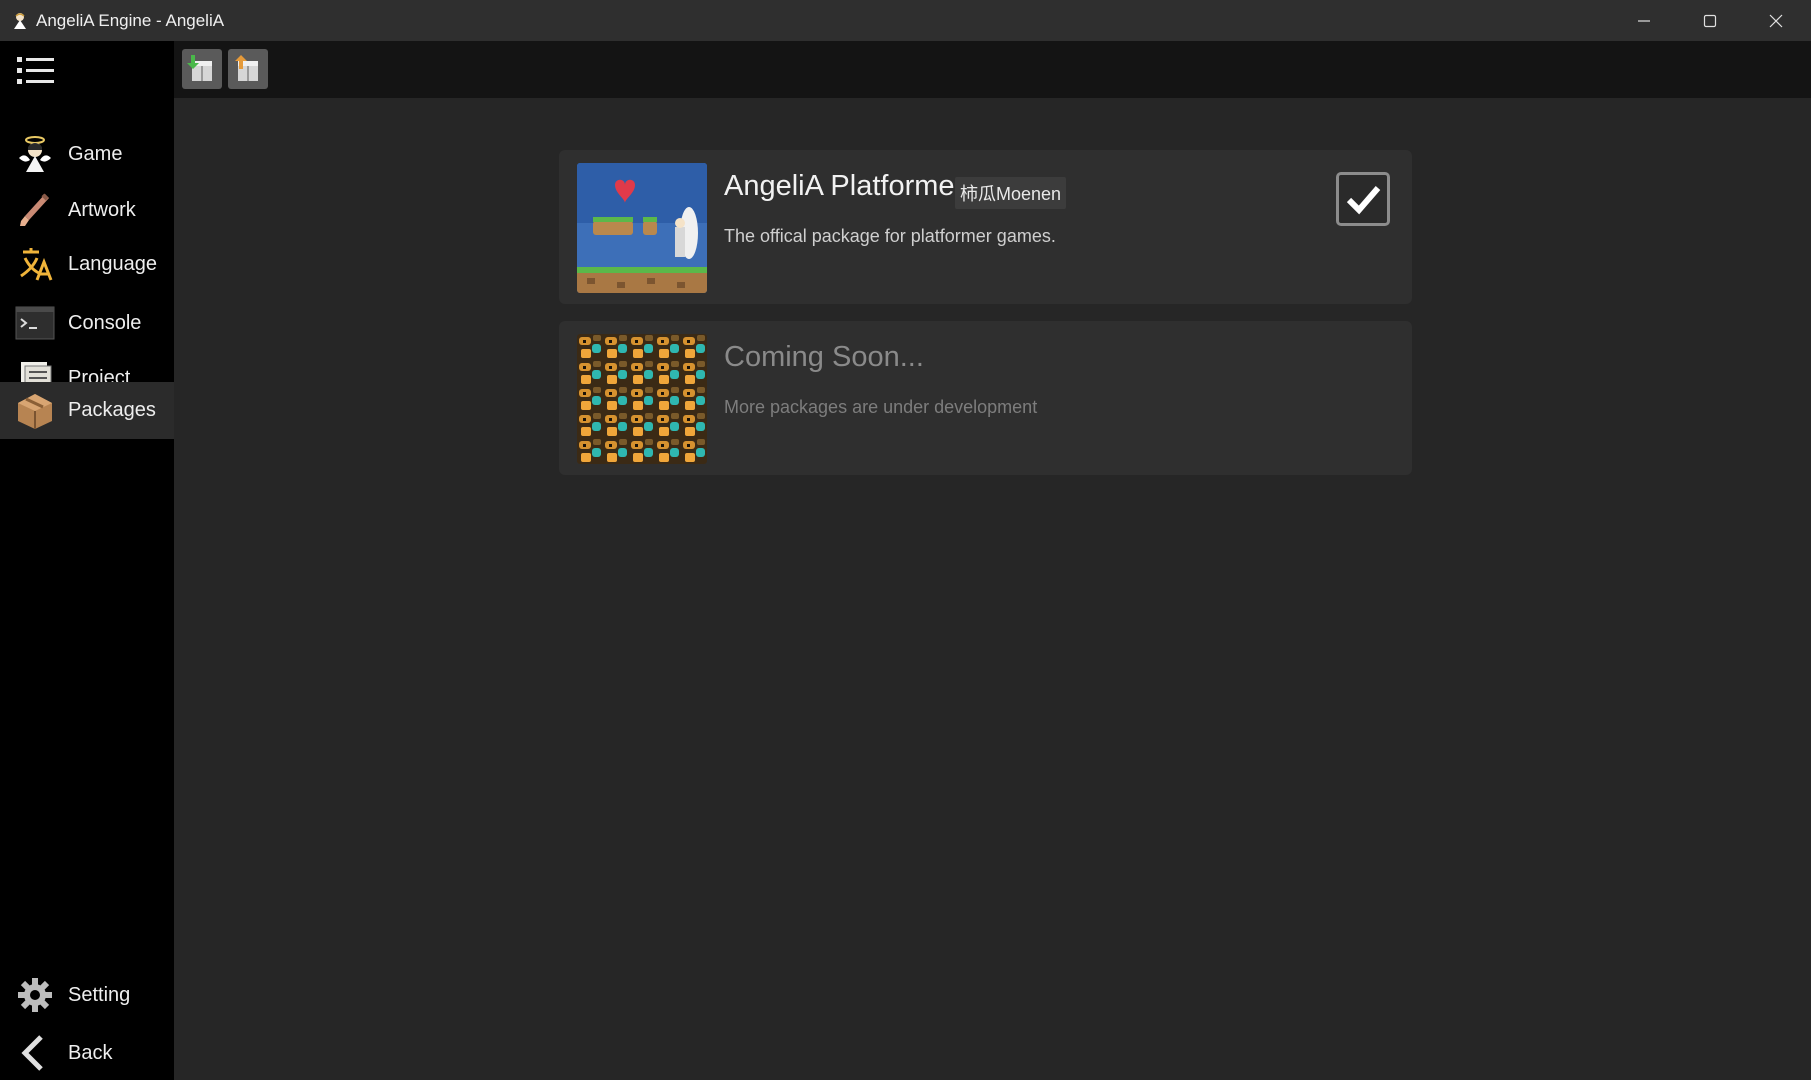  What do you see at coordinates (90, 1052) in the screenshot?
I see `sidebar-item-label: Back` at bounding box center [90, 1052].